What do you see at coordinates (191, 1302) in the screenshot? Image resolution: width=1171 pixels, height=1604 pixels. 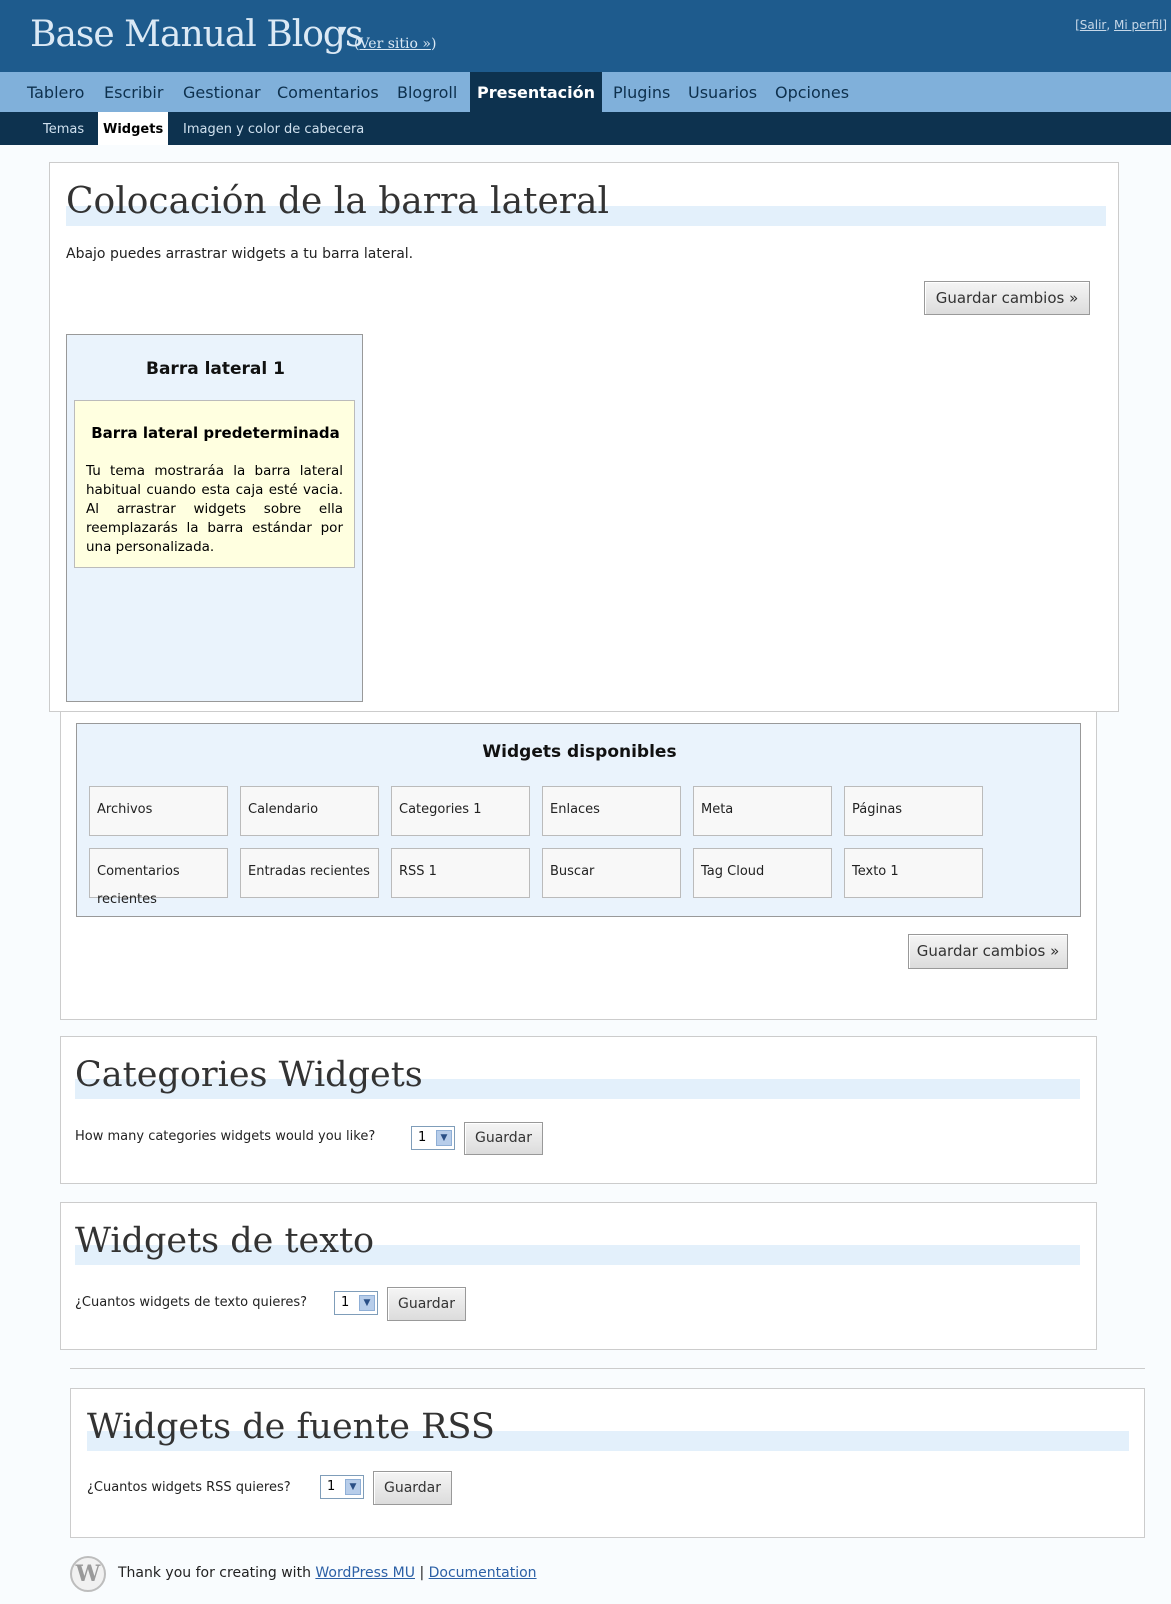 I see `text-widgets-question: ¿Cuantos widgets de texto quieres?` at bounding box center [191, 1302].